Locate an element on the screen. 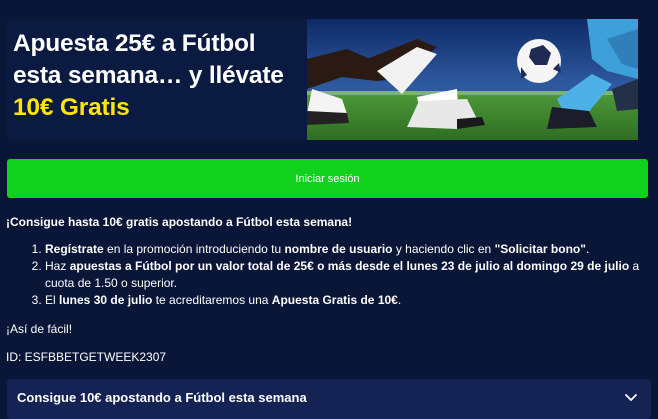 Image resolution: width=658 pixels, height=419 pixels. login-button-label: Iniciar sesión is located at coordinates (327, 178).